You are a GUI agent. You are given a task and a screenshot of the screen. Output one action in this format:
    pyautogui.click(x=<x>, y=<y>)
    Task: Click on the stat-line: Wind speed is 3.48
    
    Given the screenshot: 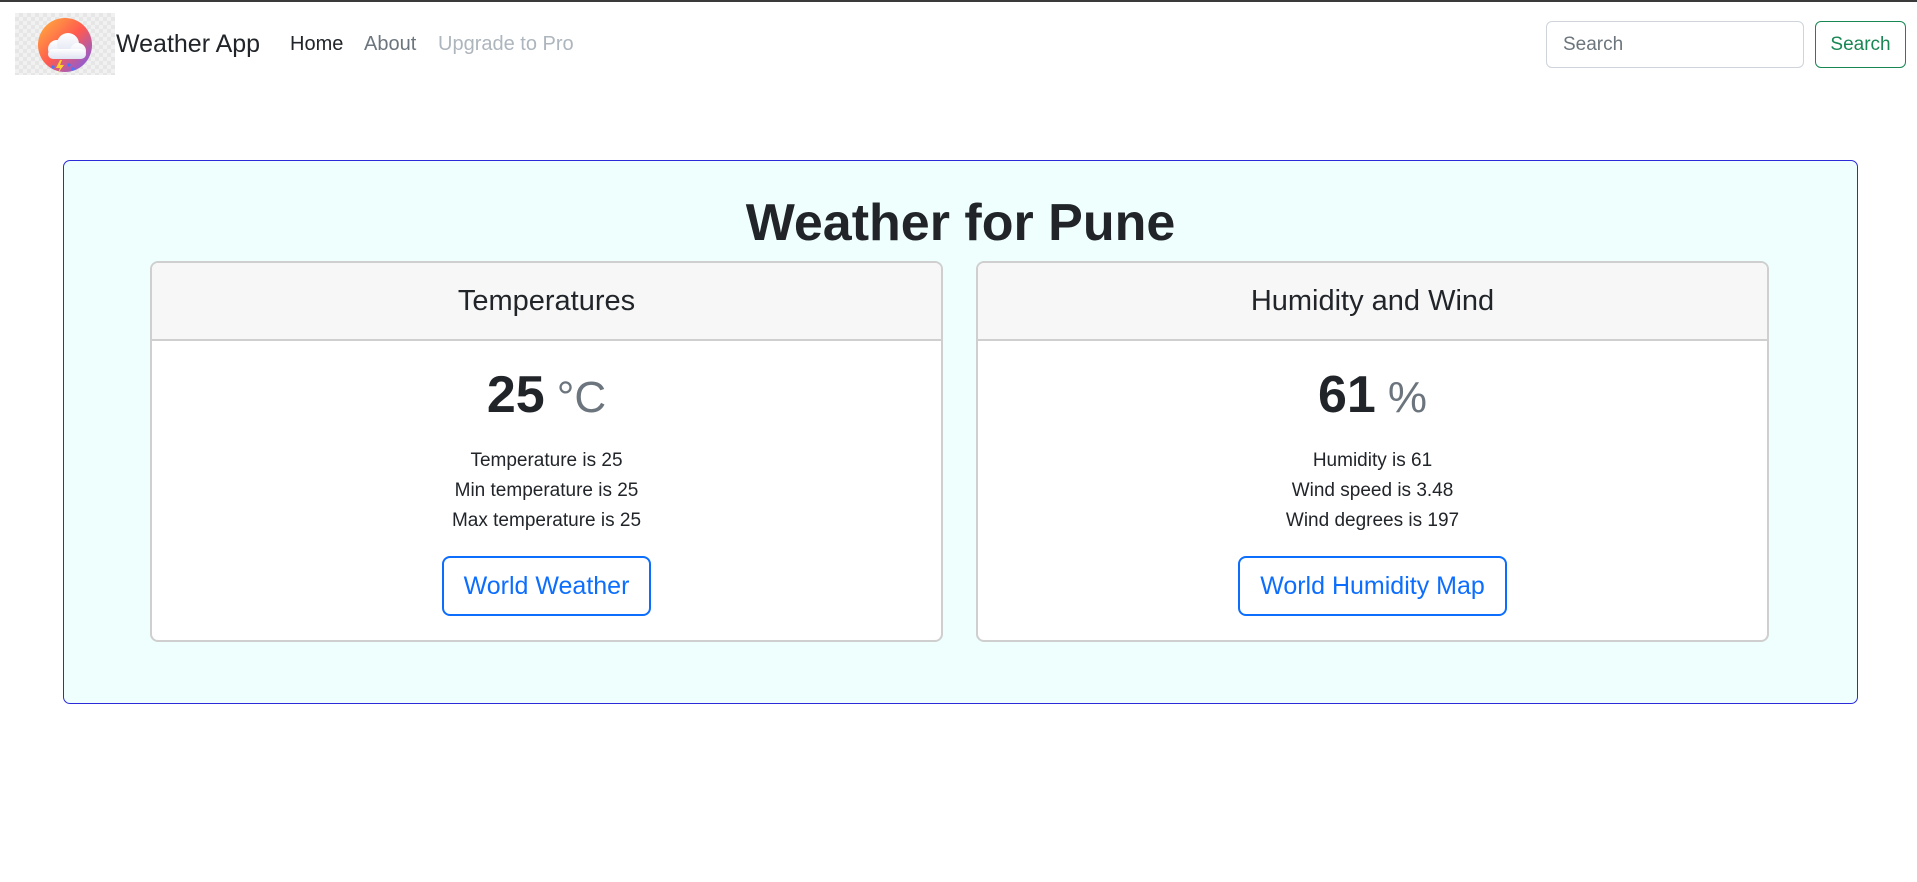 What is the action you would take?
    pyautogui.click(x=1372, y=490)
    